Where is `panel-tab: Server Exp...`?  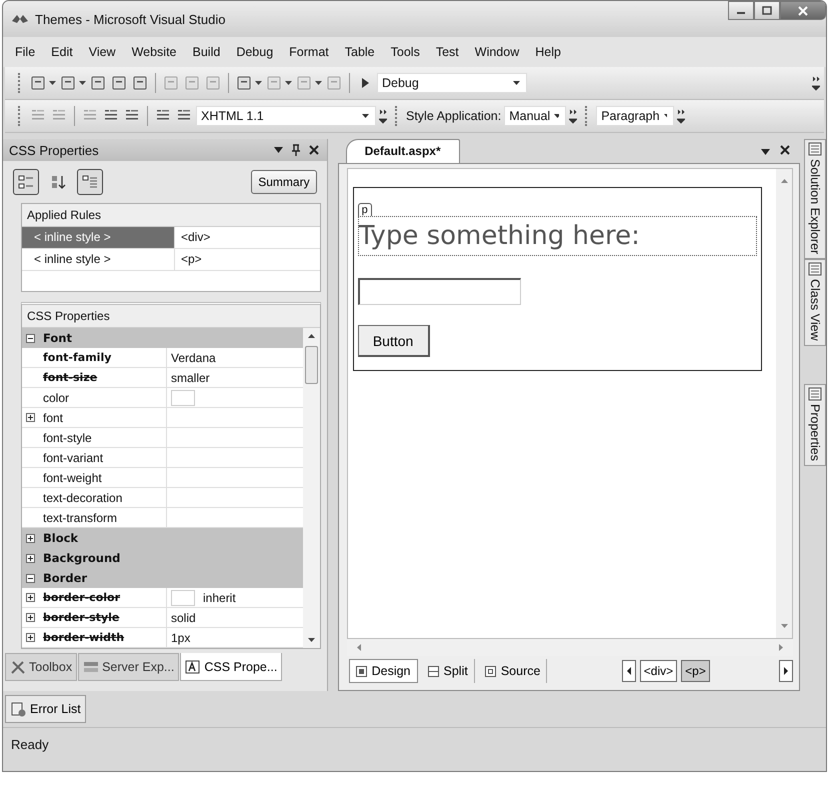 panel-tab: Server Exp... is located at coordinates (129, 667).